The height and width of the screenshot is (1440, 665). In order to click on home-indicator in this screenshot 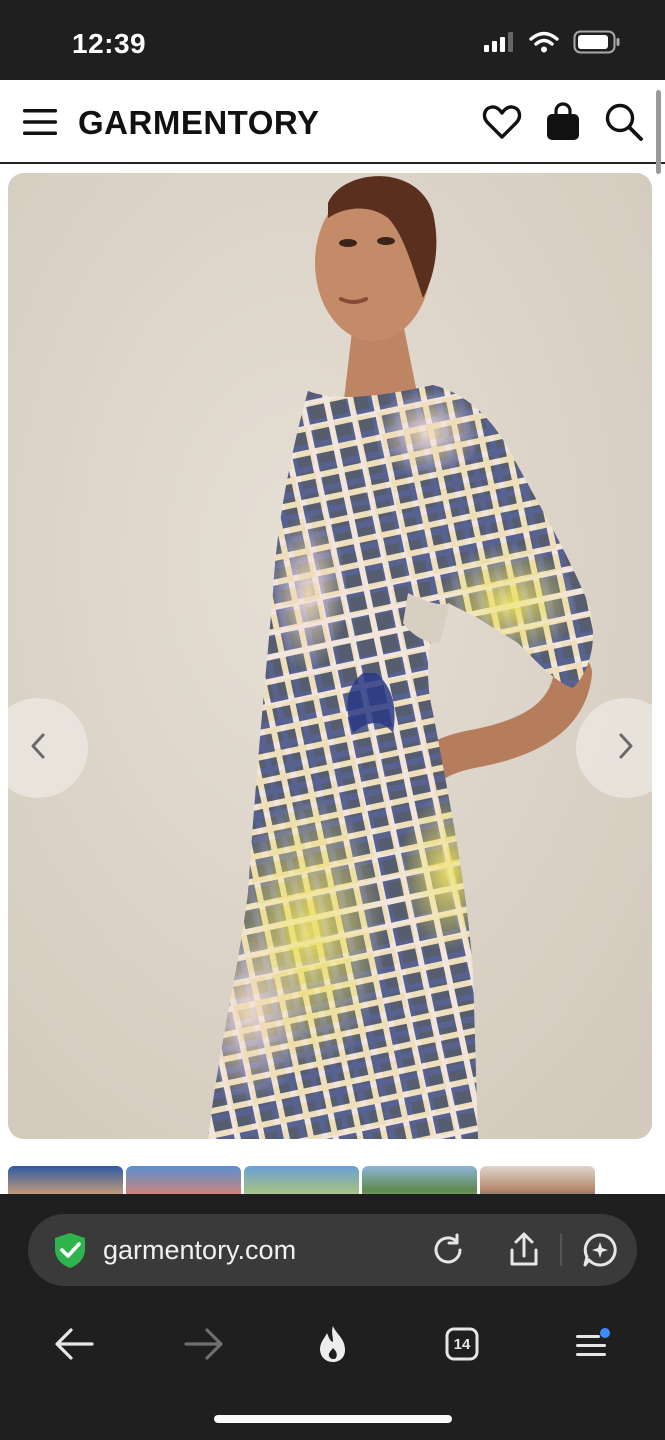, I will do `click(333, 1419)`.